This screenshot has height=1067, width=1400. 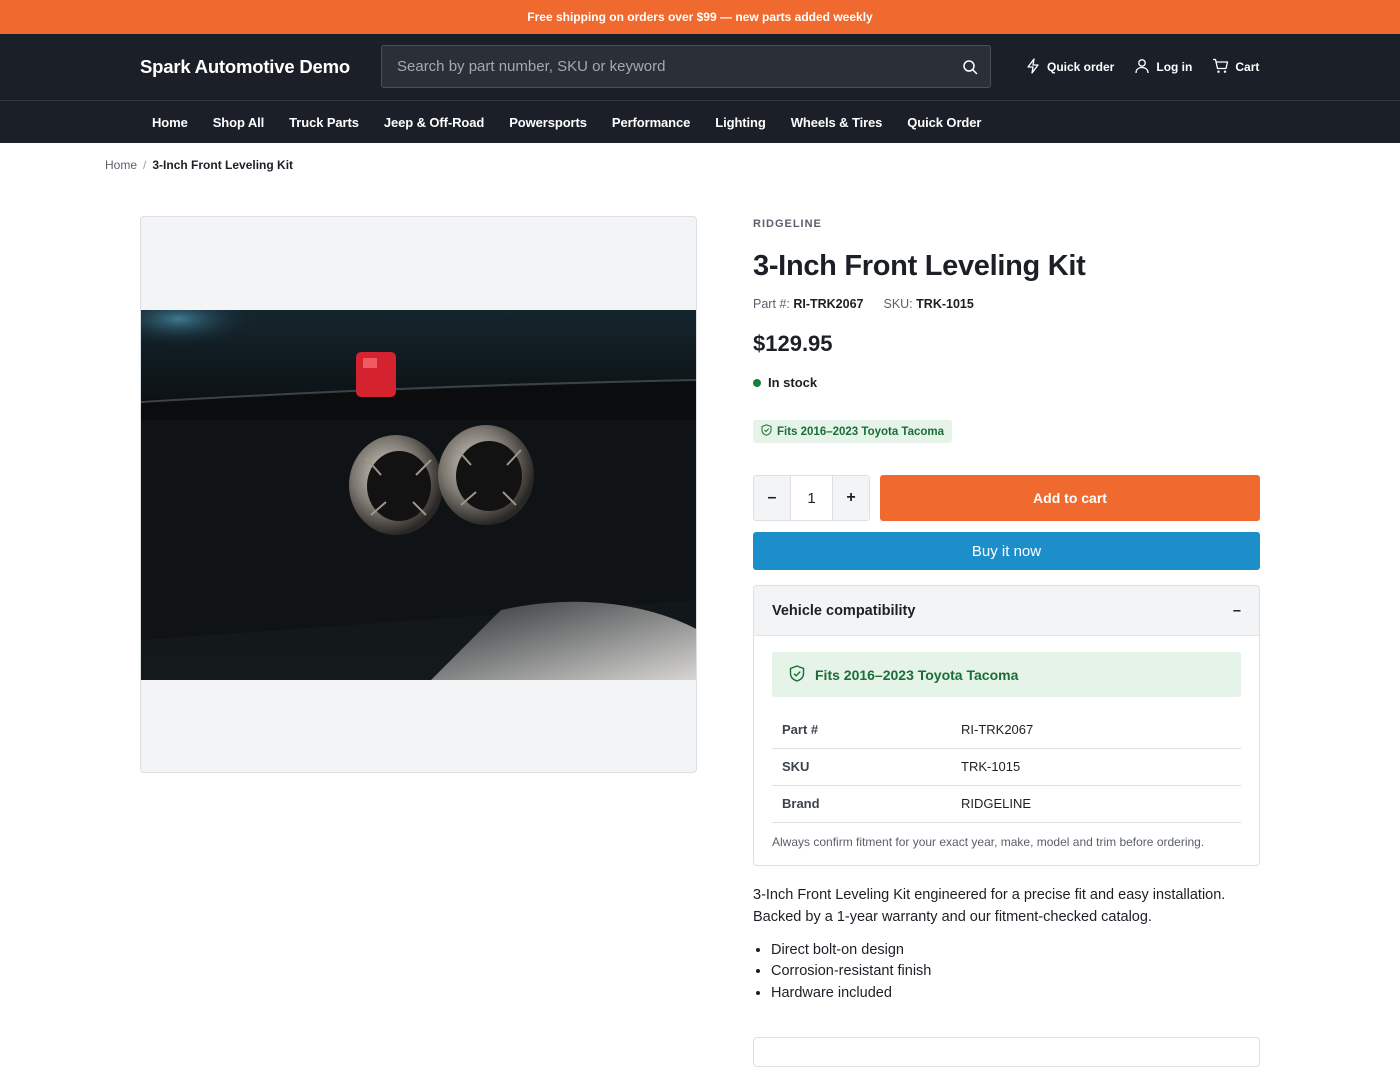 What do you see at coordinates (1006, 304) in the screenshot?
I see `product-identifiers: Part #: RI-TRK2067 SKU: TRK-1015` at bounding box center [1006, 304].